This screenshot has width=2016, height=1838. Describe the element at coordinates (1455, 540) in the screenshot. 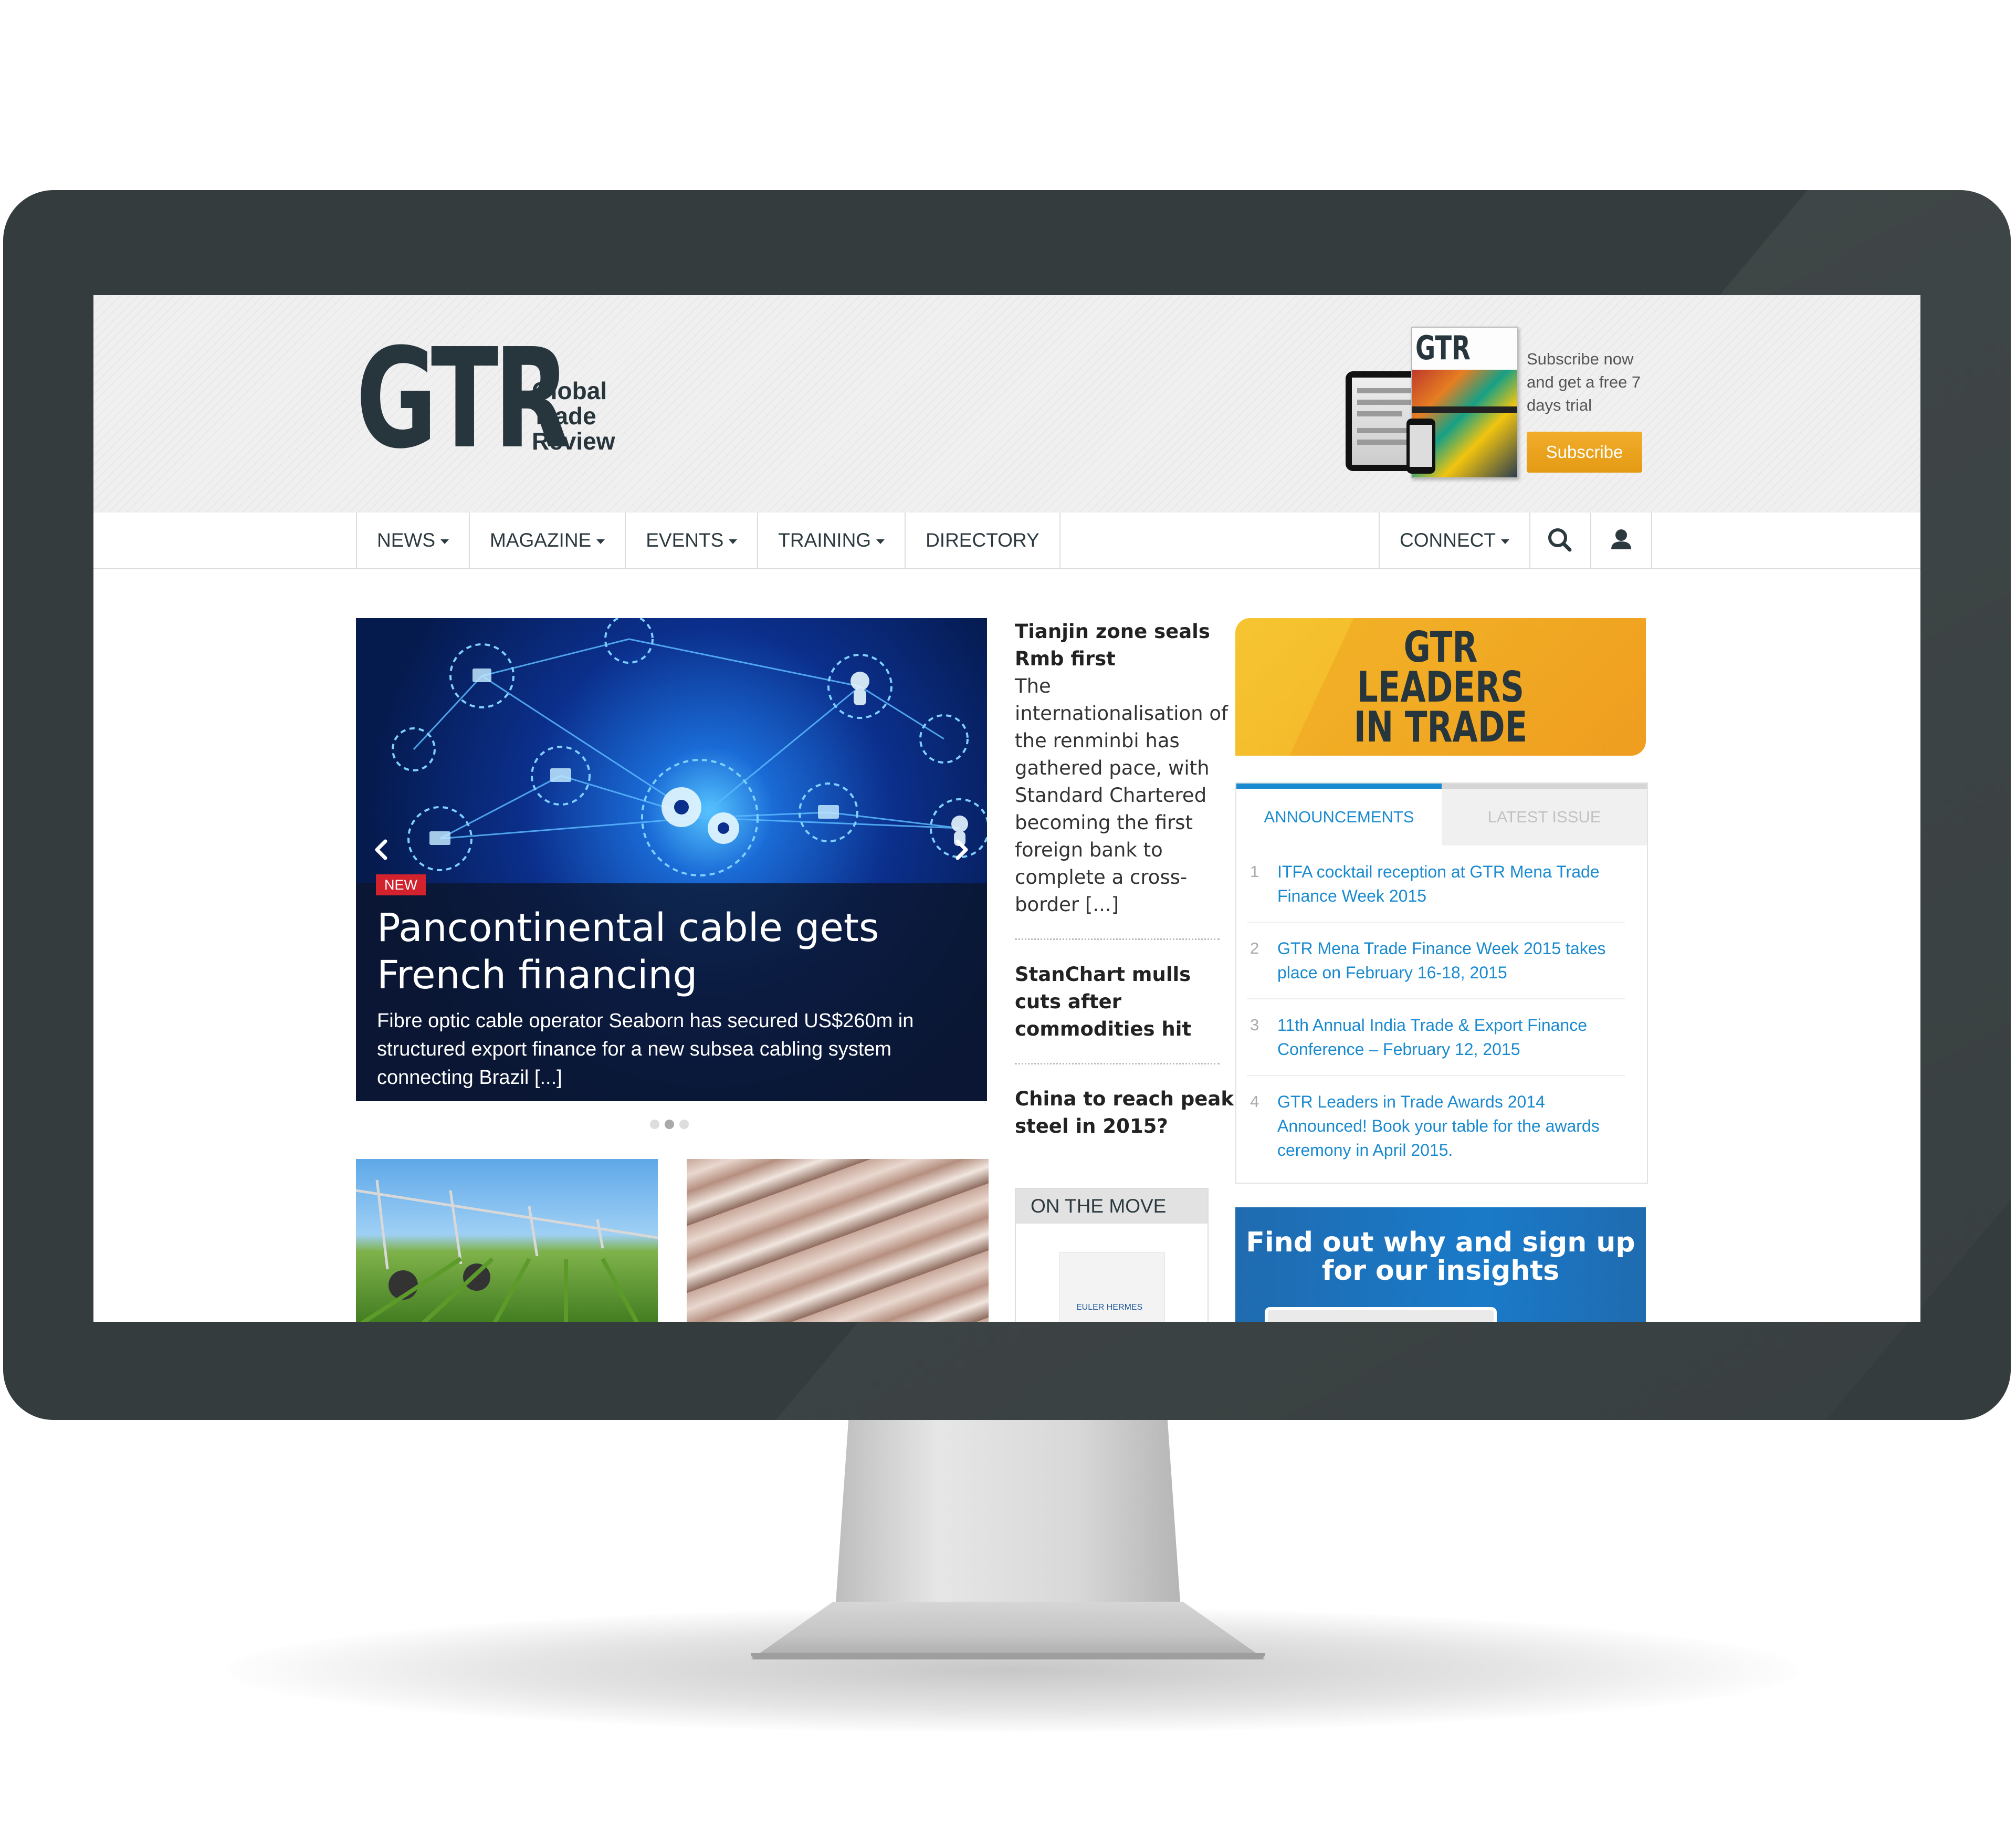

I see `nav-item-connect: CONNECT` at that location.